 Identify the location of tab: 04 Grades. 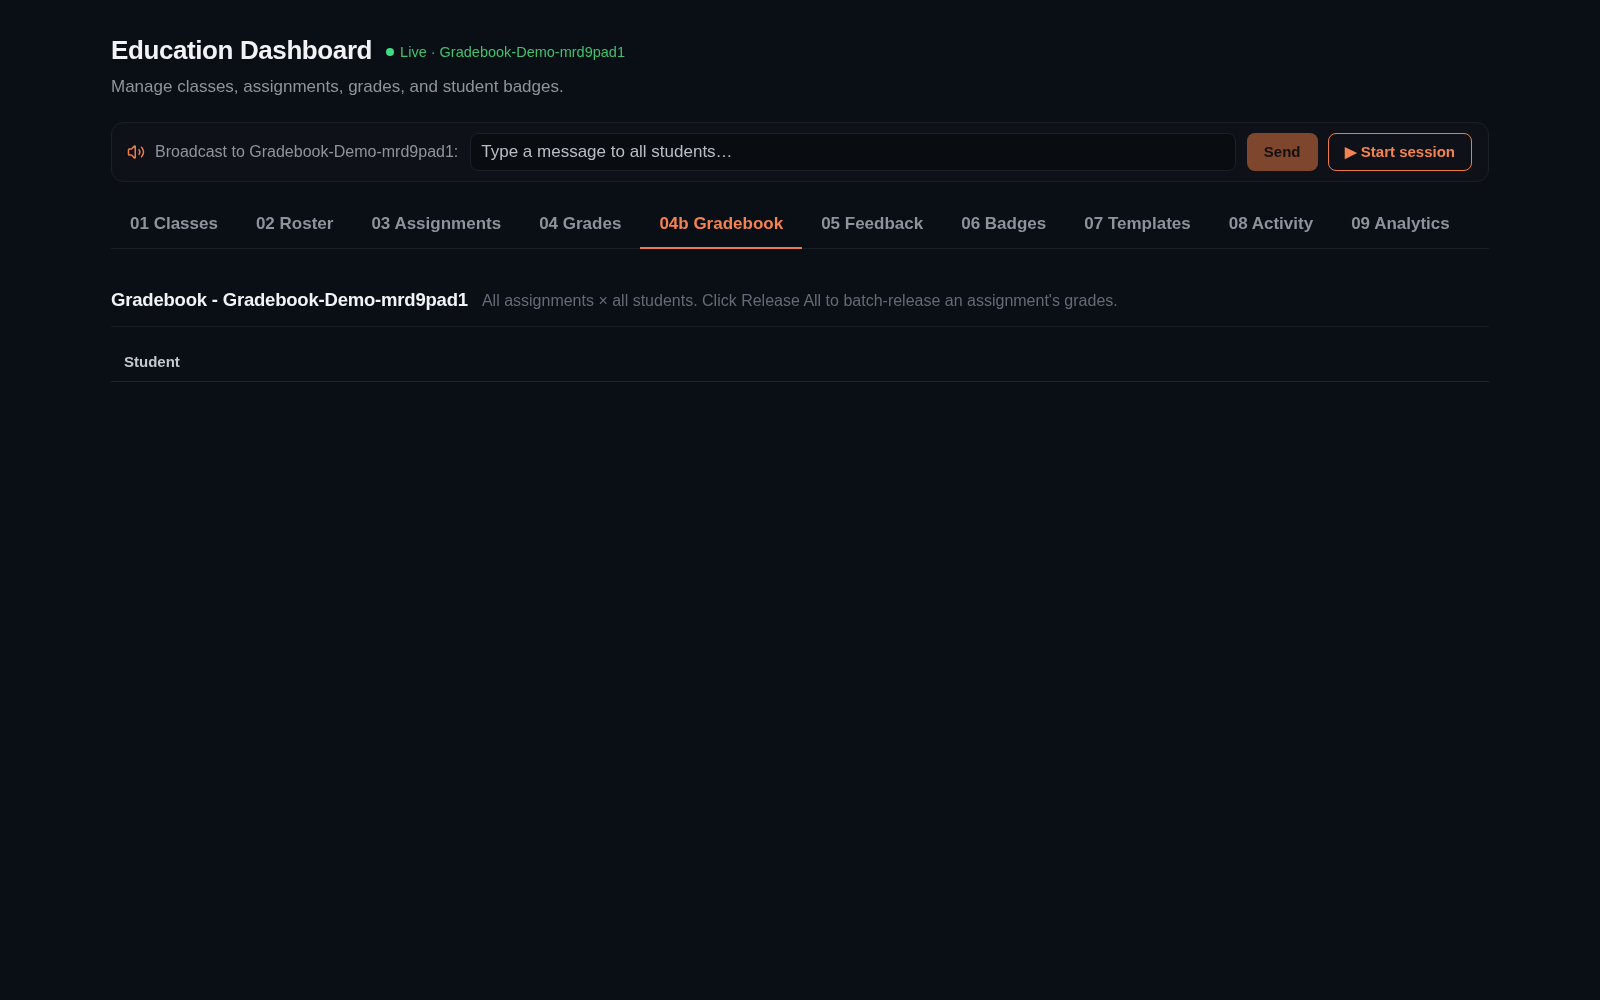
(580, 224).